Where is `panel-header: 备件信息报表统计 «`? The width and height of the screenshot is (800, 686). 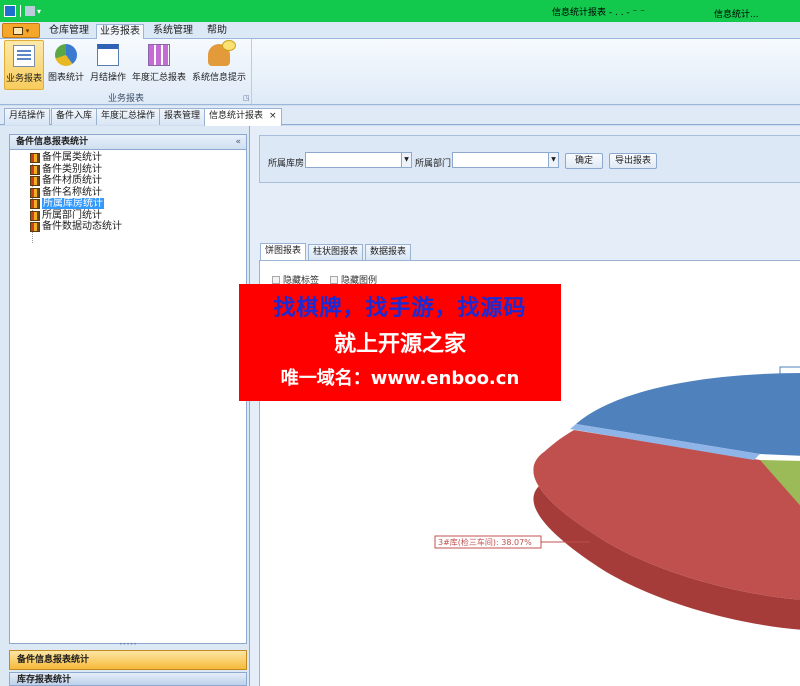
panel-header: 备件信息报表统计 « is located at coordinates (128, 142).